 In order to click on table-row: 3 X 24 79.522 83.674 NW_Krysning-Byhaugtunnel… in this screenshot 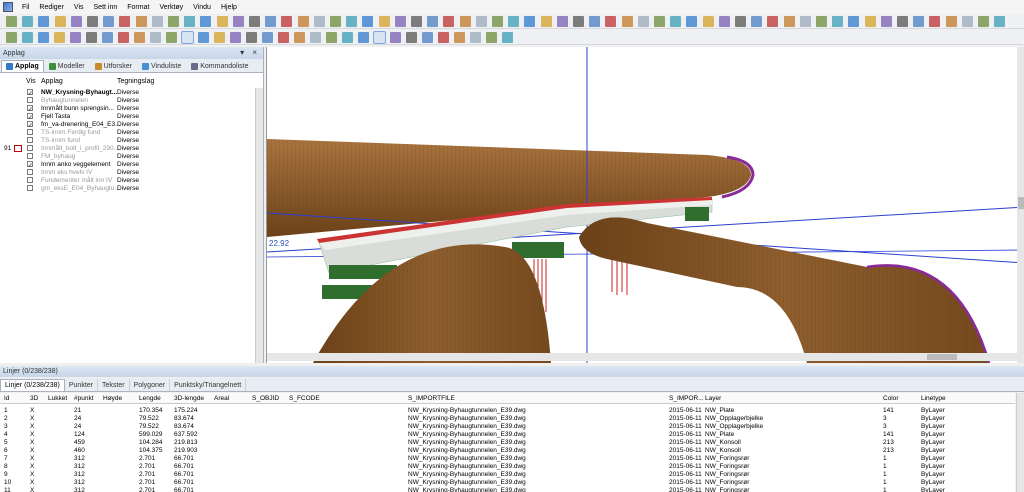, I will do `click(507, 427)`.